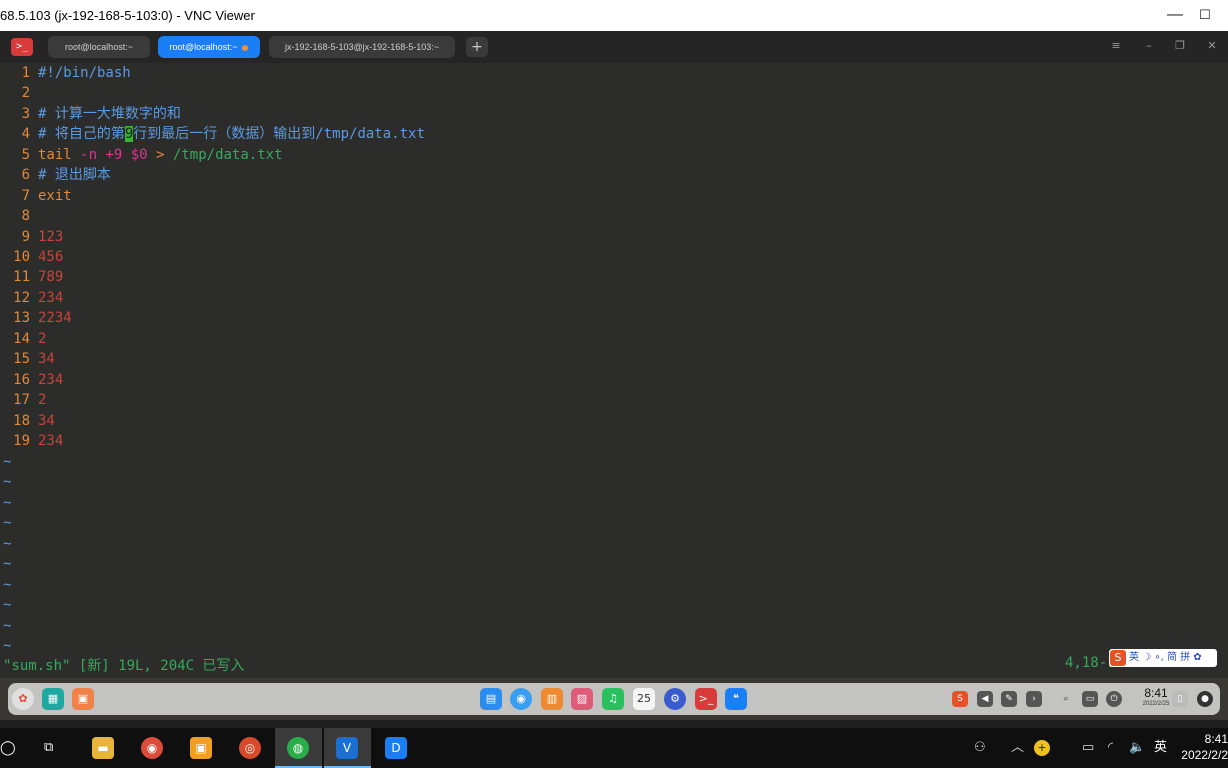 The height and width of the screenshot is (768, 1228). Describe the element at coordinates (109, 114) in the screenshot. I see `comment: # 计算一大堆数字的和` at that location.